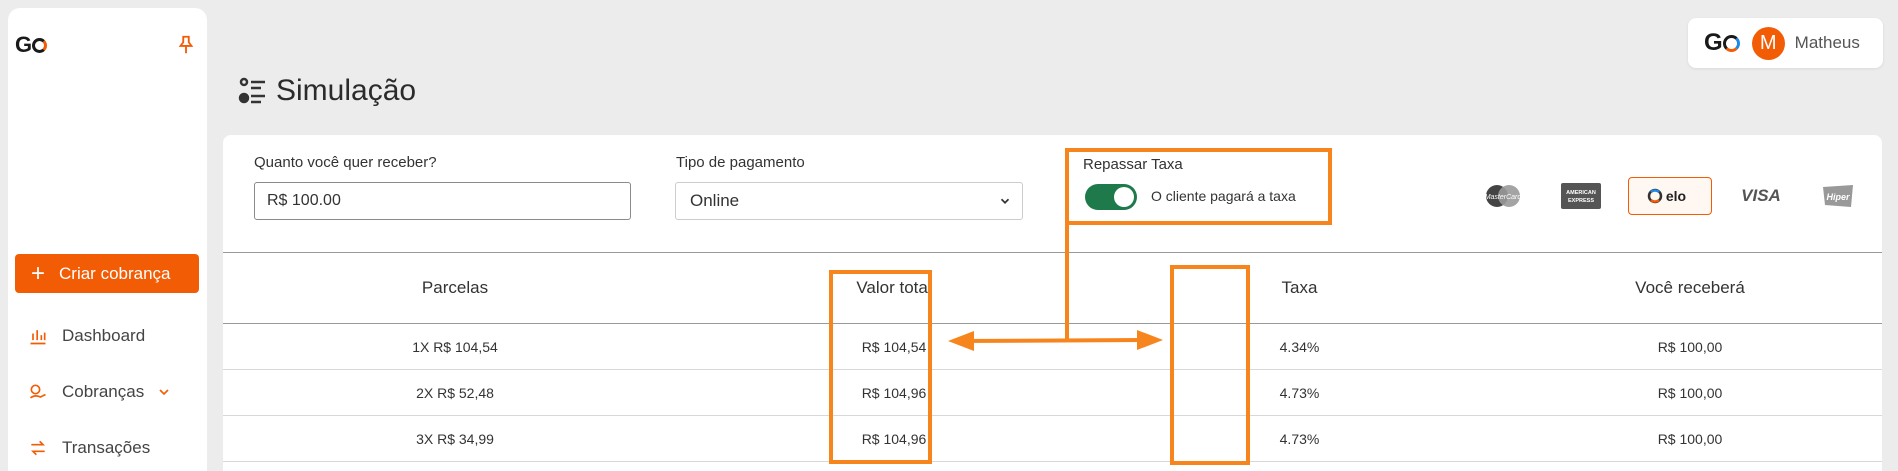 This screenshot has height=471, width=1898. Describe the element at coordinates (1785, 43) in the screenshot. I see `user-menu: G M Matheus` at that location.